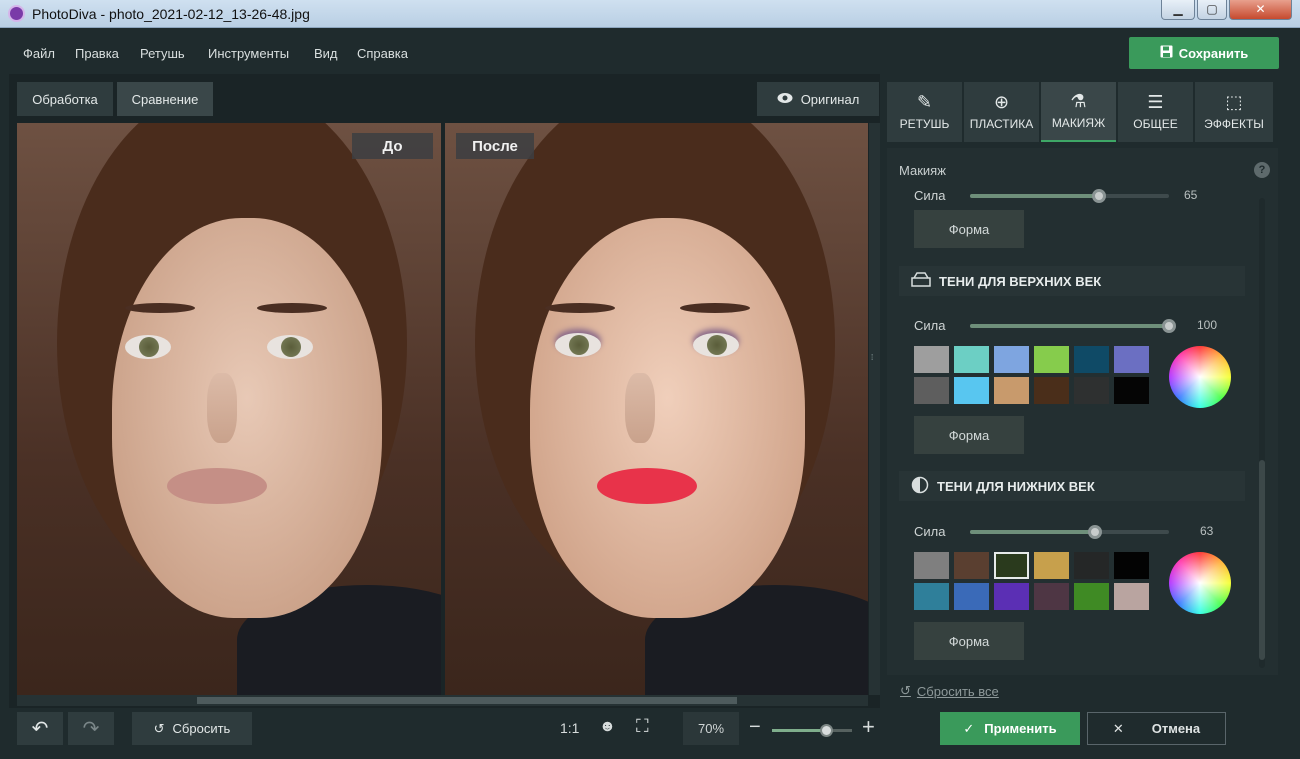 The image size is (1300, 759). I want to click on maximize-button: ▢, so click(1212, 10).